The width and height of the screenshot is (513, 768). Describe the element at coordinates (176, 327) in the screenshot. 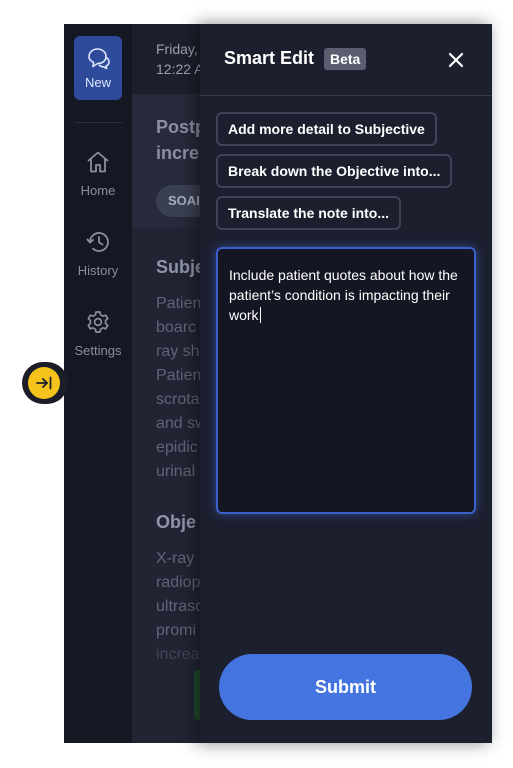

I see `note-text-line: boarc` at that location.